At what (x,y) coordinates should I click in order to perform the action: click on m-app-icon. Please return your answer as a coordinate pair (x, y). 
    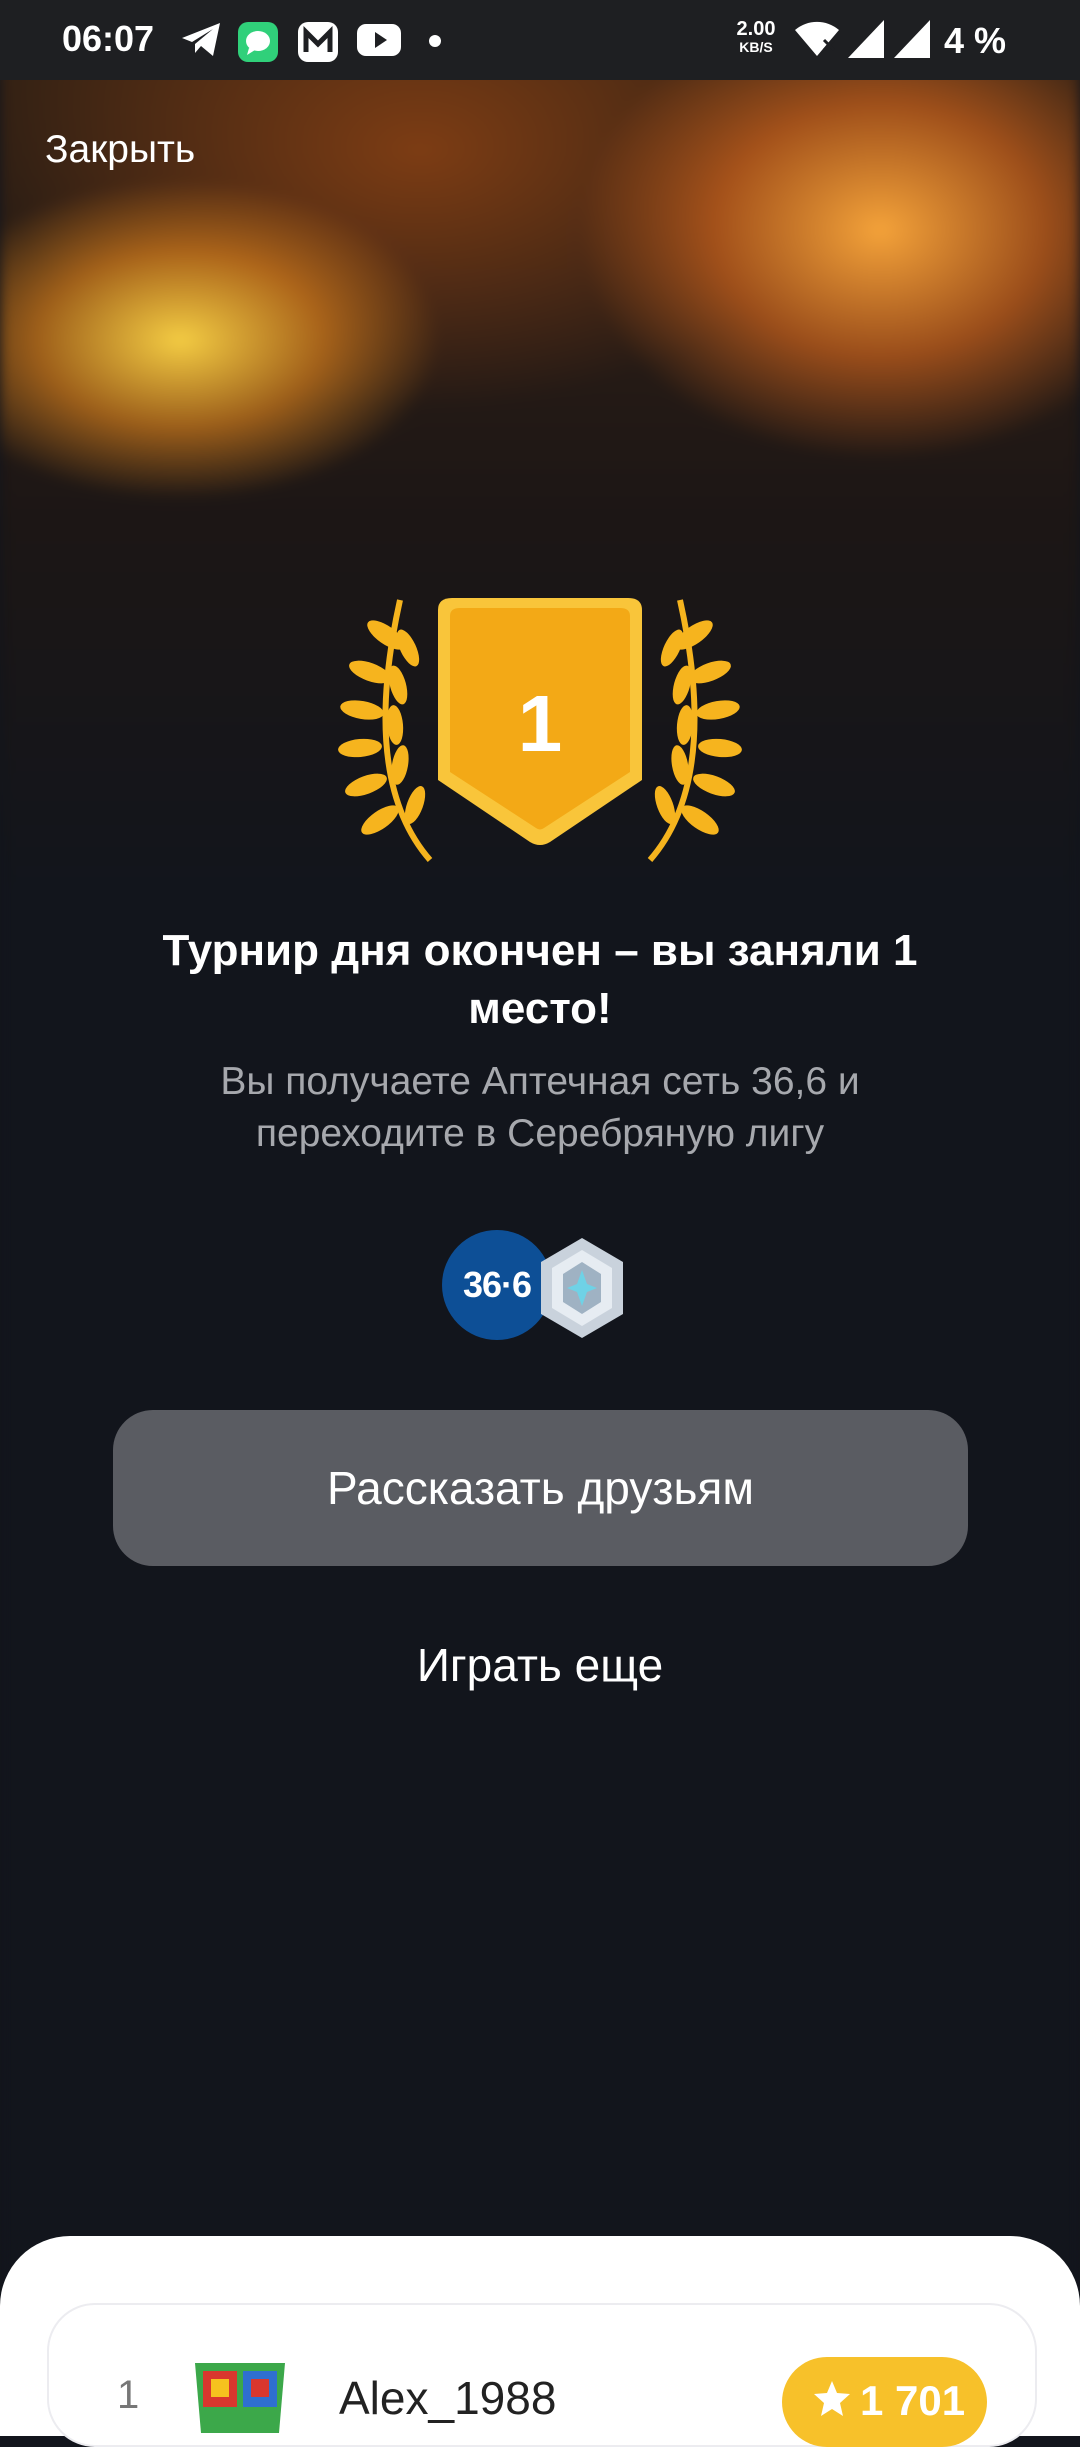
    Looking at the image, I should click on (318, 42).